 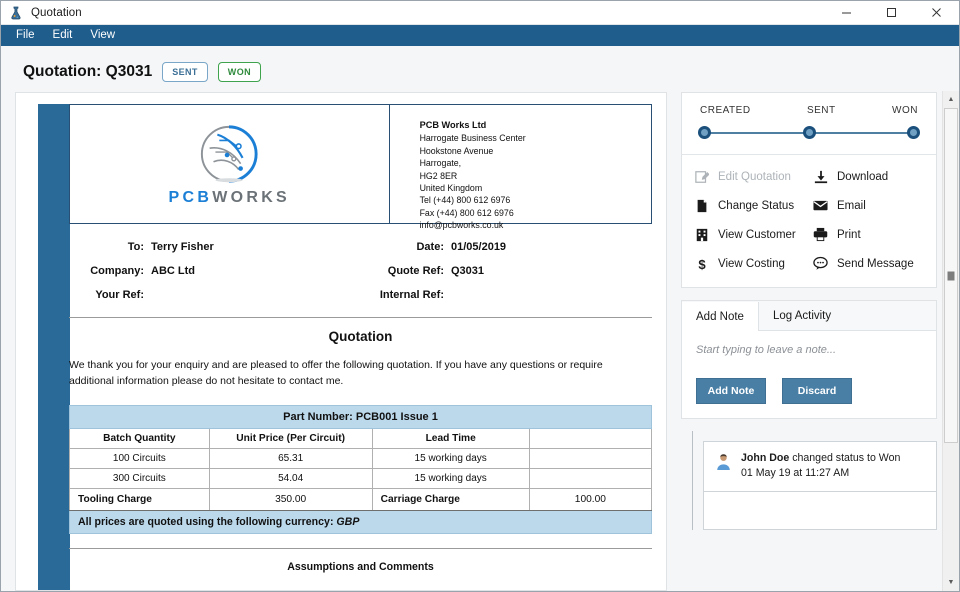 I want to click on company-address-line: Harrogate Business Center, so click(x=472, y=138).